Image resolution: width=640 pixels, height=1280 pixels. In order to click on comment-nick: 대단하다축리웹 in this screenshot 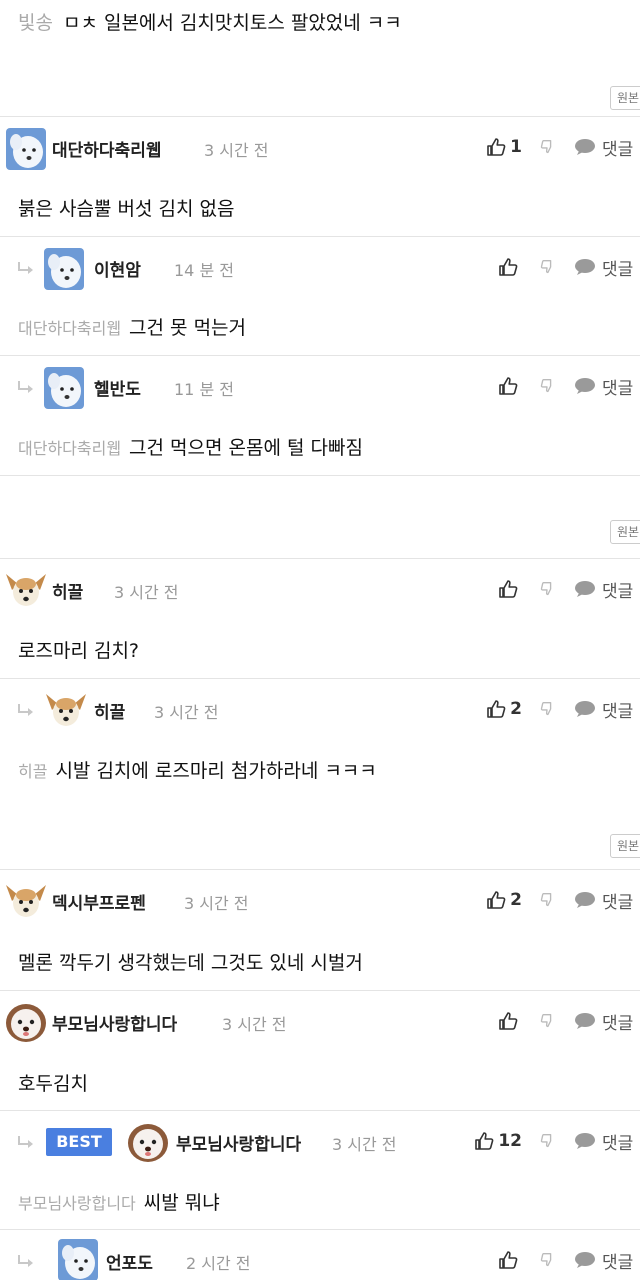, I will do `click(106, 148)`.